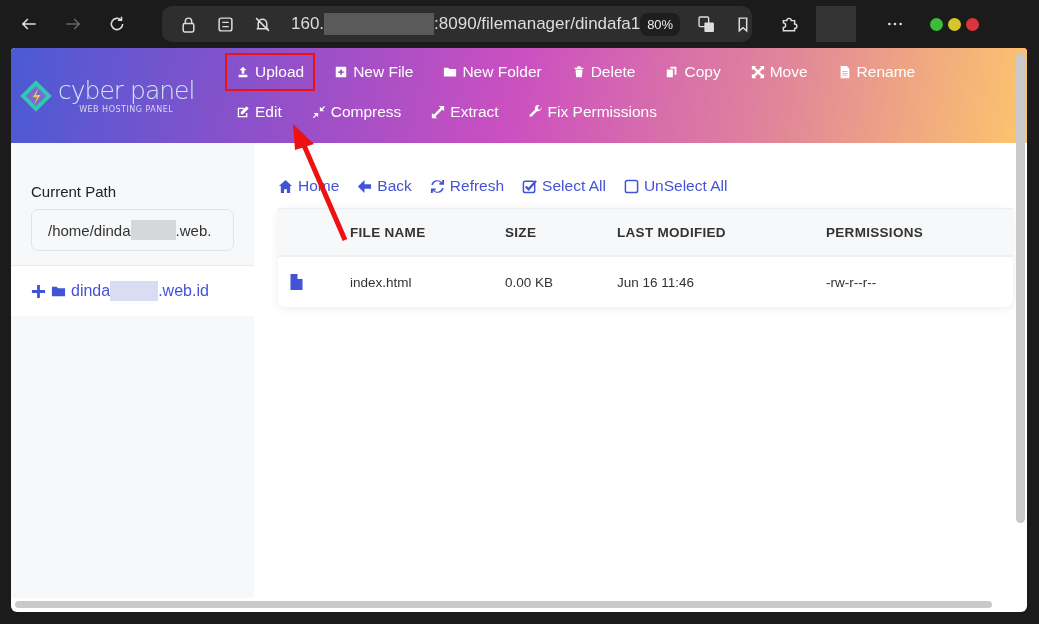 Image resolution: width=1039 pixels, height=624 pixels. Describe the element at coordinates (38, 291) in the screenshot. I see `plus-icon` at that location.